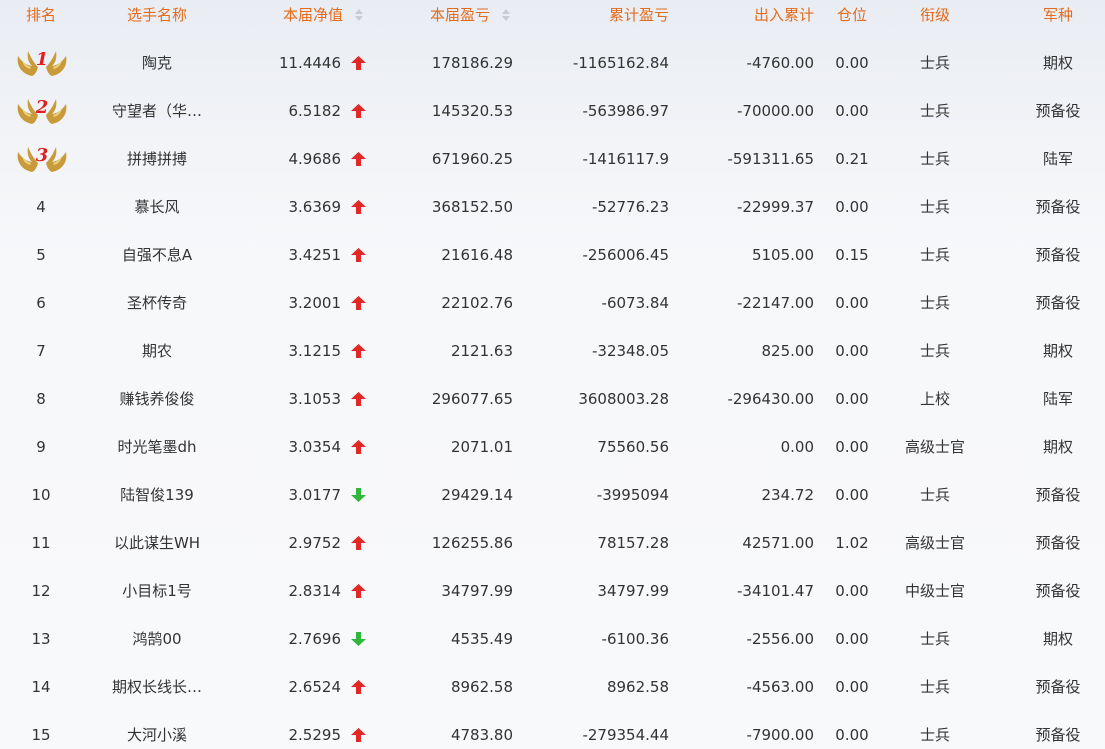 Image resolution: width=1105 pixels, height=749 pixels. I want to click on player-name: 期农, so click(157, 351).